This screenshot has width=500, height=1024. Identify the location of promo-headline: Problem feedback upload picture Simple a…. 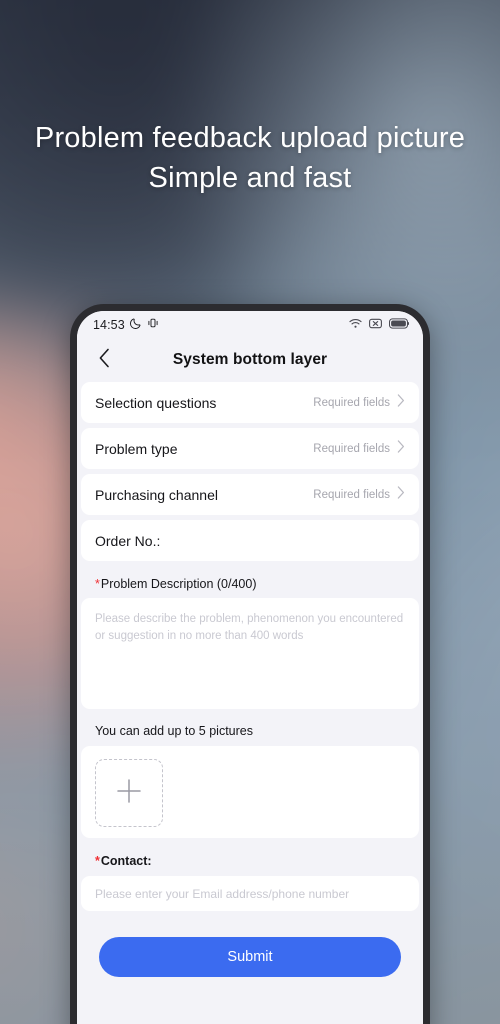
(250, 158).